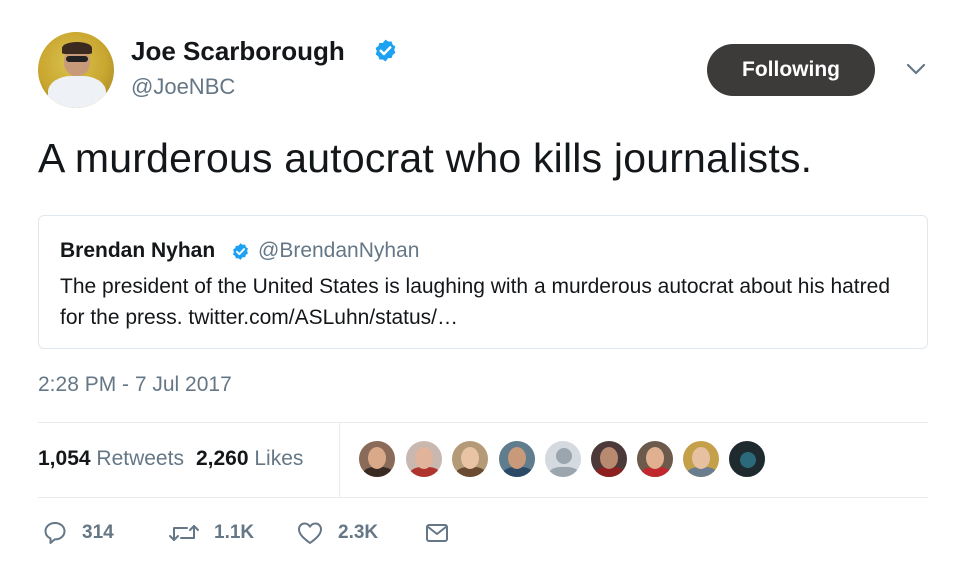  I want to click on likes-count: 2,260, so click(222, 458).